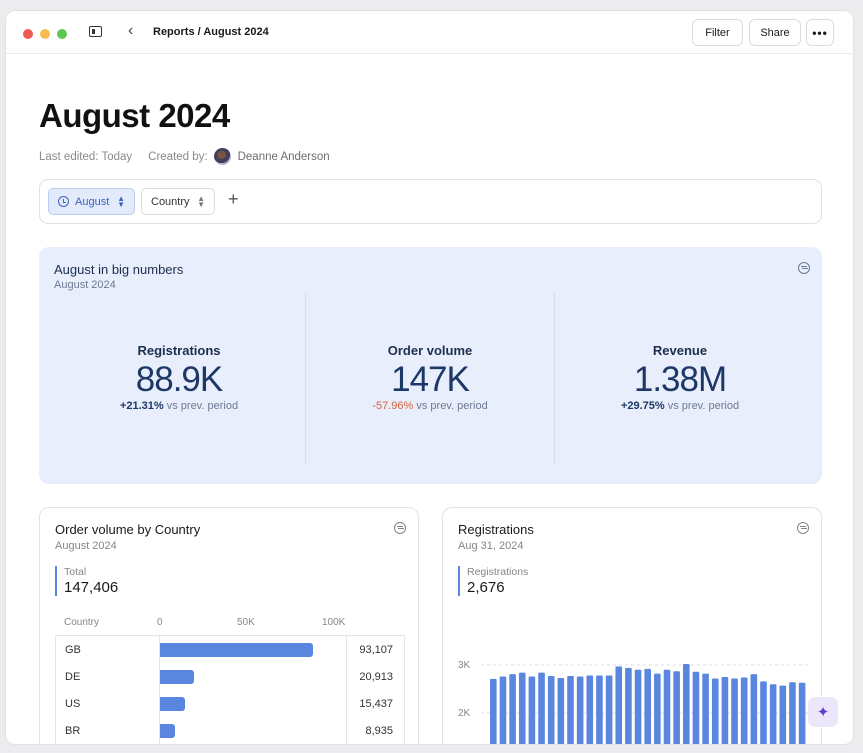 This screenshot has height=753, width=863. What do you see at coordinates (178, 156) in the screenshot?
I see `created-by-label: Created by:` at bounding box center [178, 156].